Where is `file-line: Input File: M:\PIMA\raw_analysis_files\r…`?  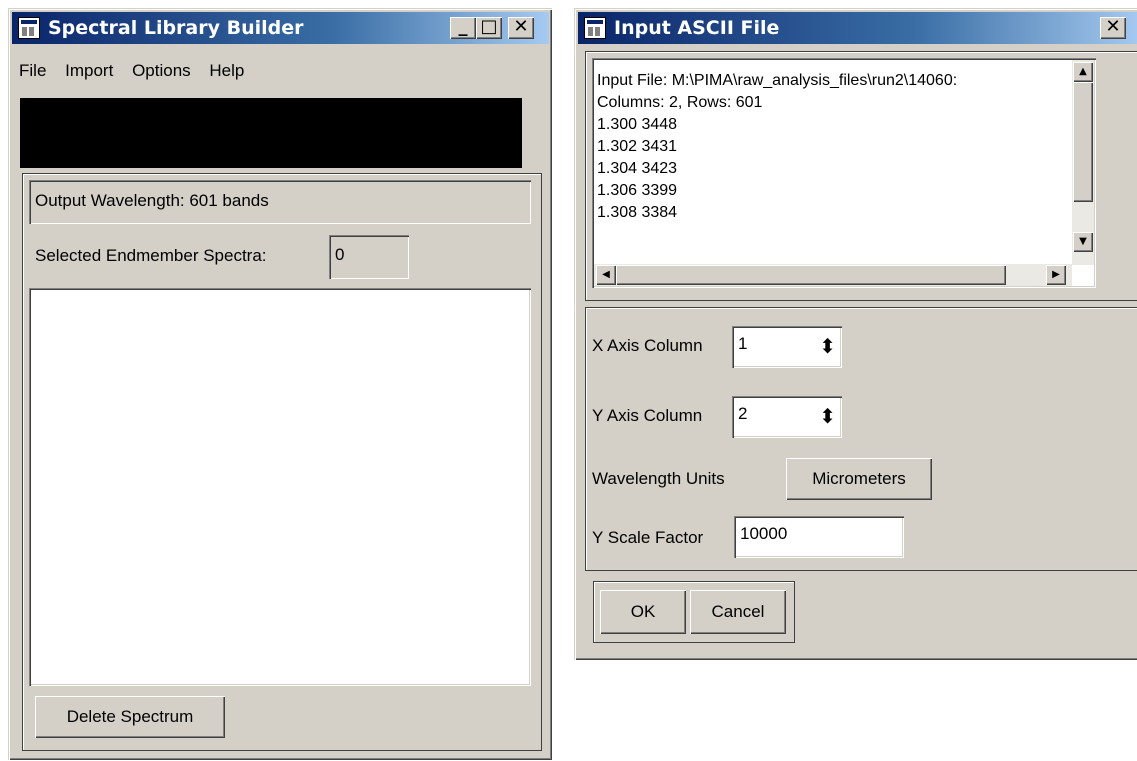
file-line: Input File: M:\PIMA\raw_analysis_files\r… is located at coordinates (777, 80).